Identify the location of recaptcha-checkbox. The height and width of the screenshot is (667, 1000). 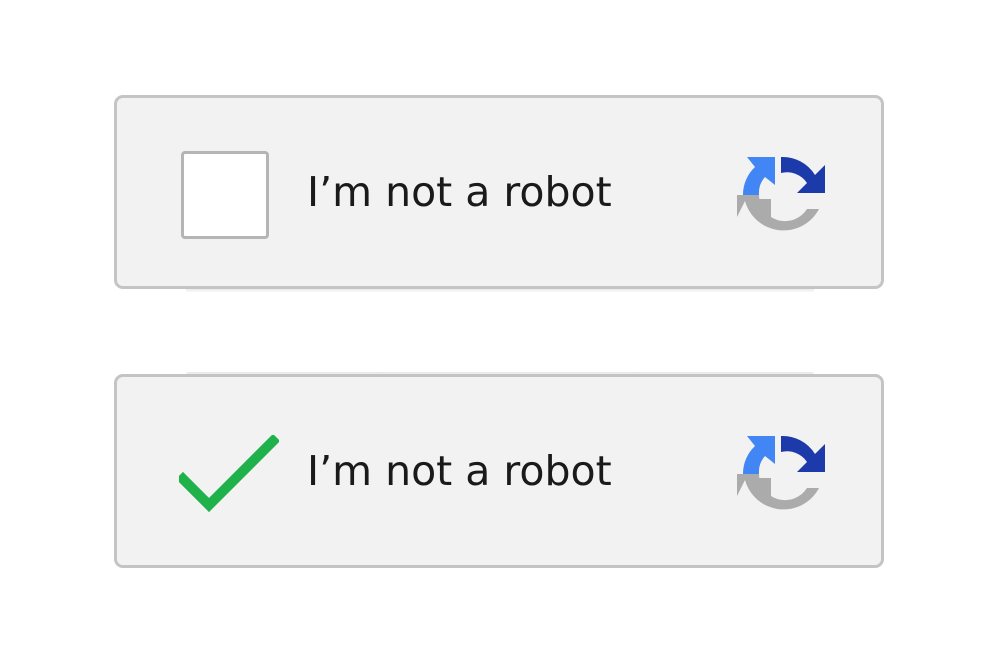
(225, 195).